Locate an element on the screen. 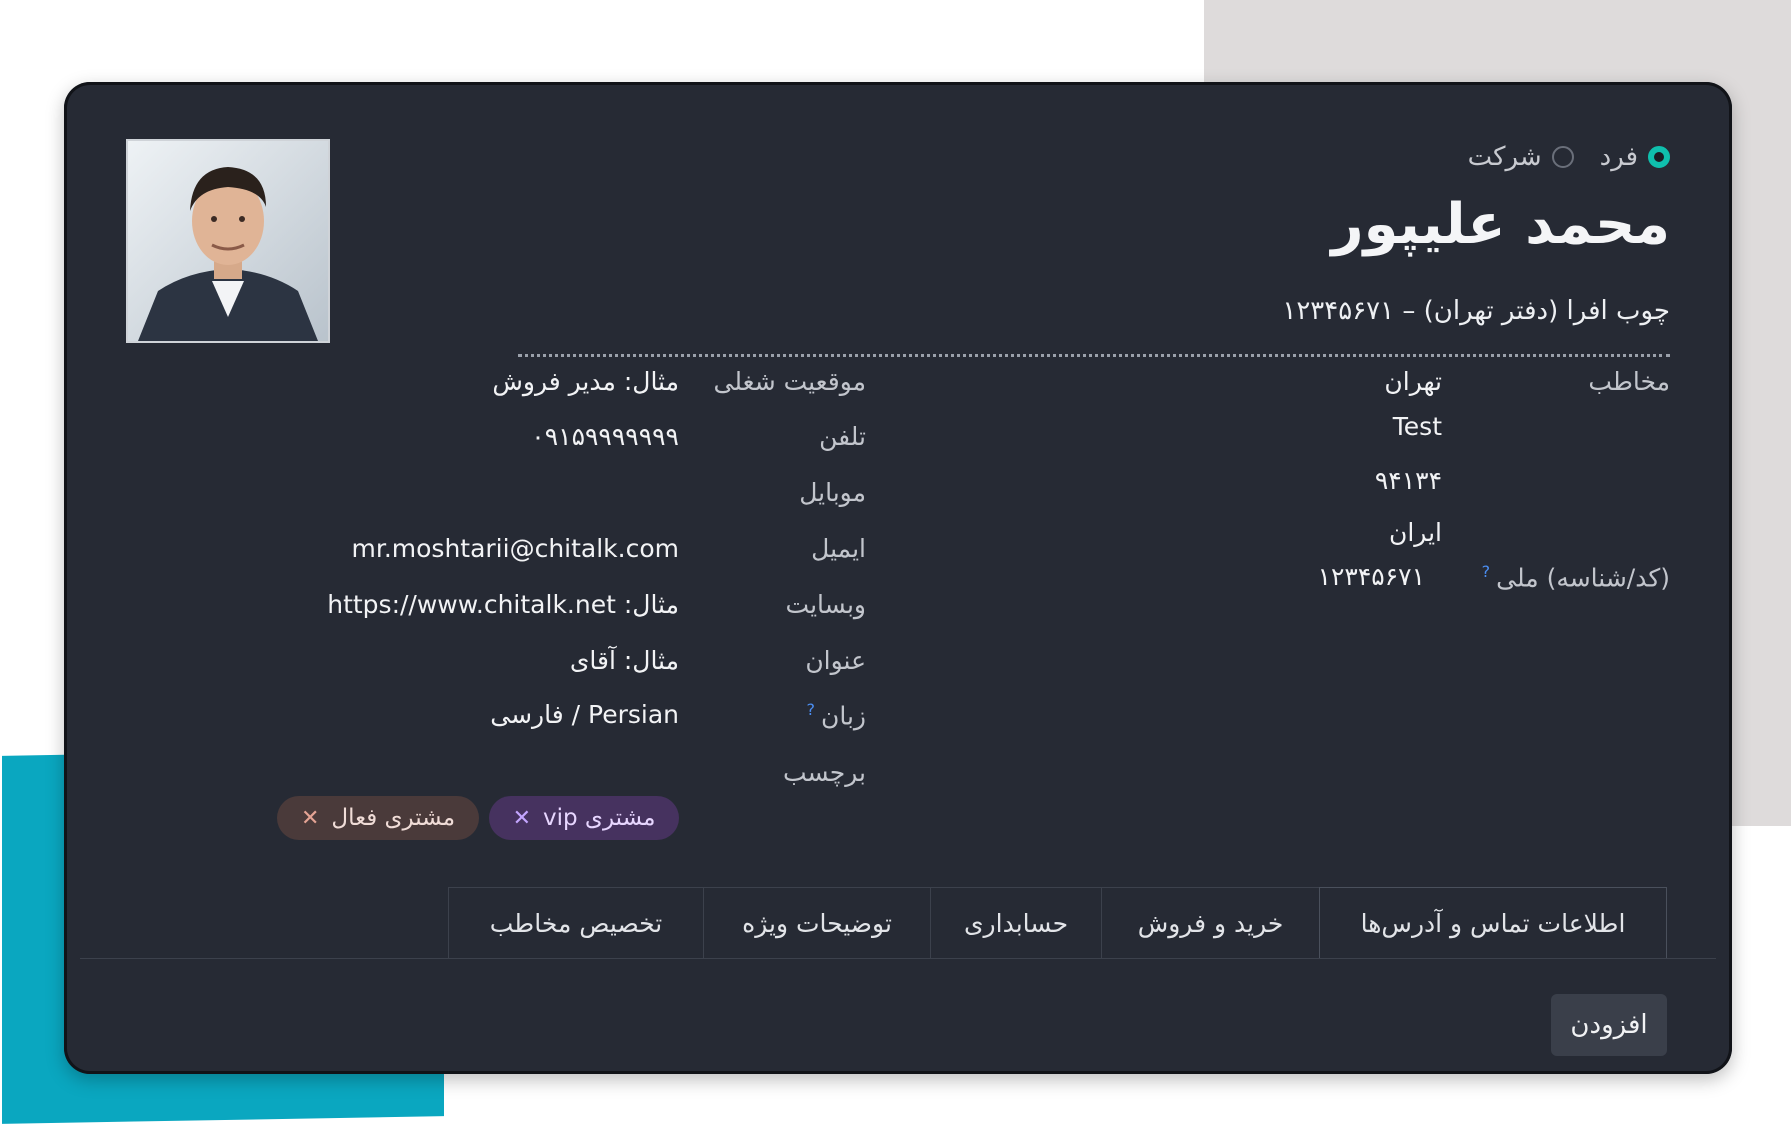 This screenshot has height=1124, width=1791. contact-type-selector: فرد شرکت is located at coordinates (1562, 157).